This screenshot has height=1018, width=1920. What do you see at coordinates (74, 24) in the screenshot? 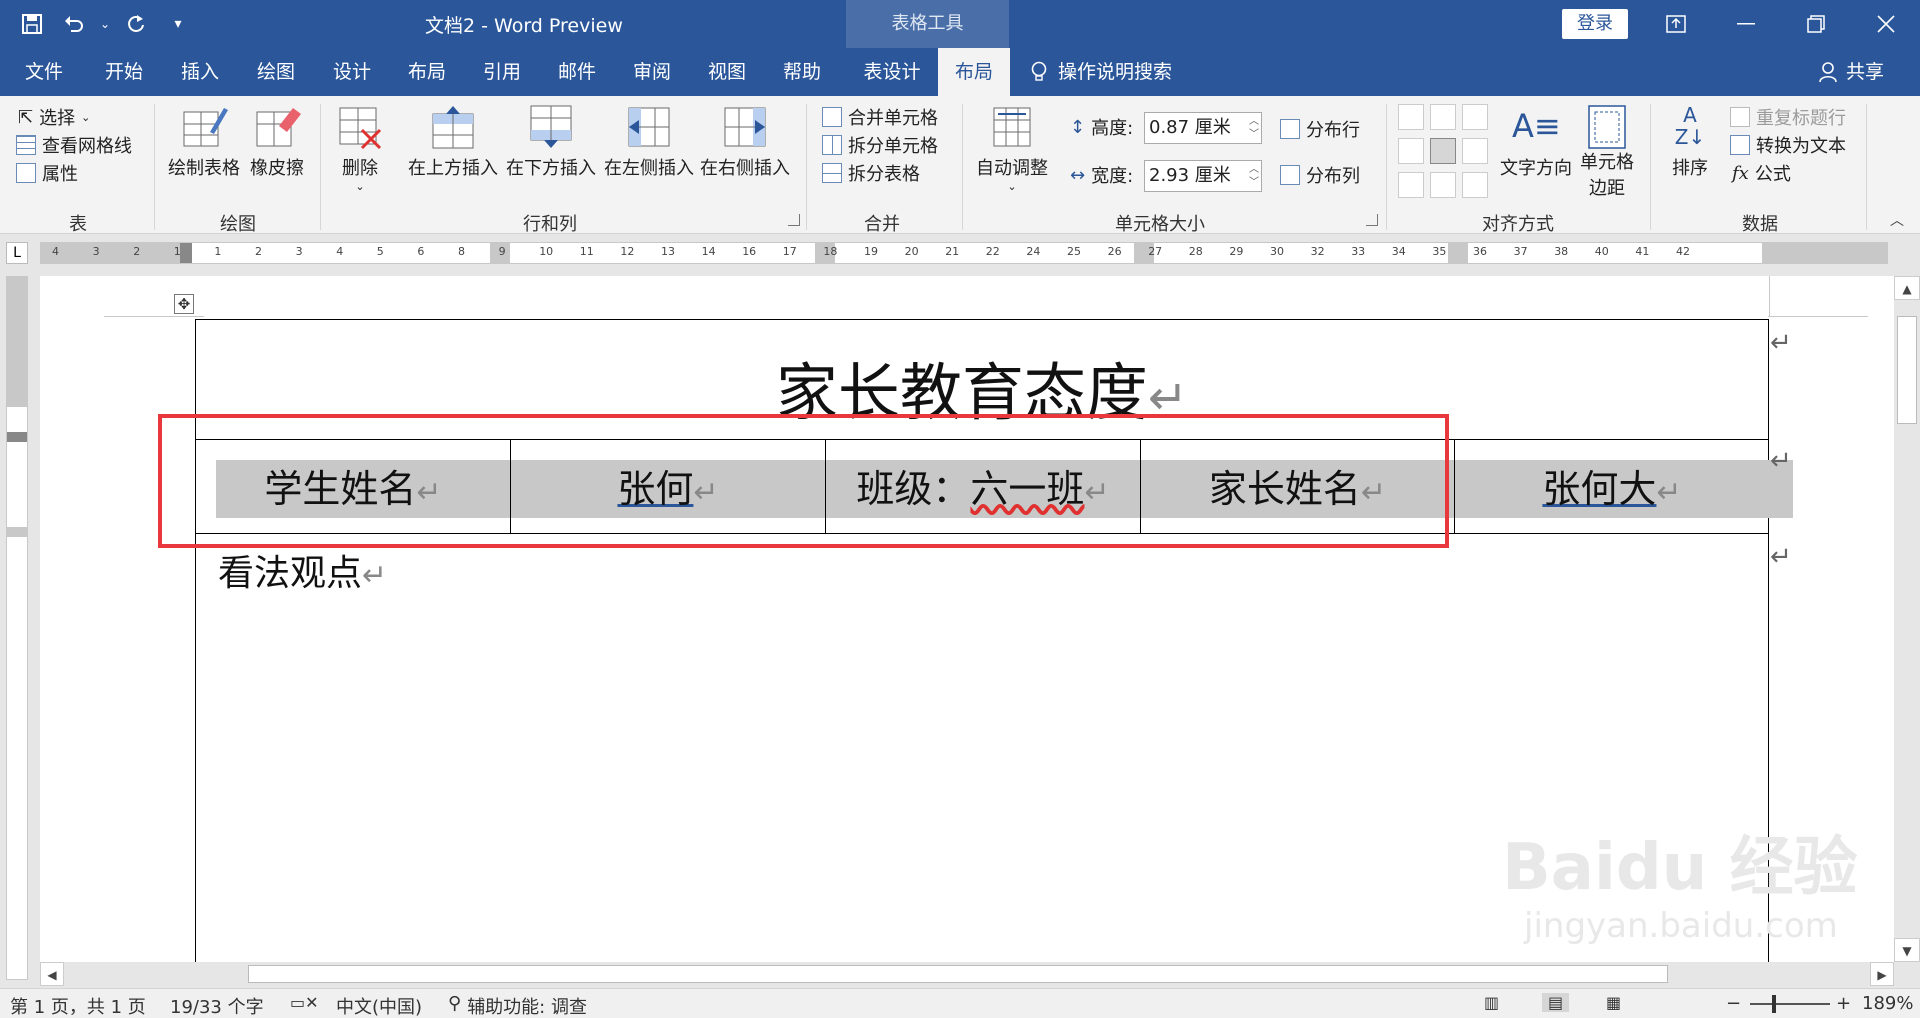
I see `undo-icon` at bounding box center [74, 24].